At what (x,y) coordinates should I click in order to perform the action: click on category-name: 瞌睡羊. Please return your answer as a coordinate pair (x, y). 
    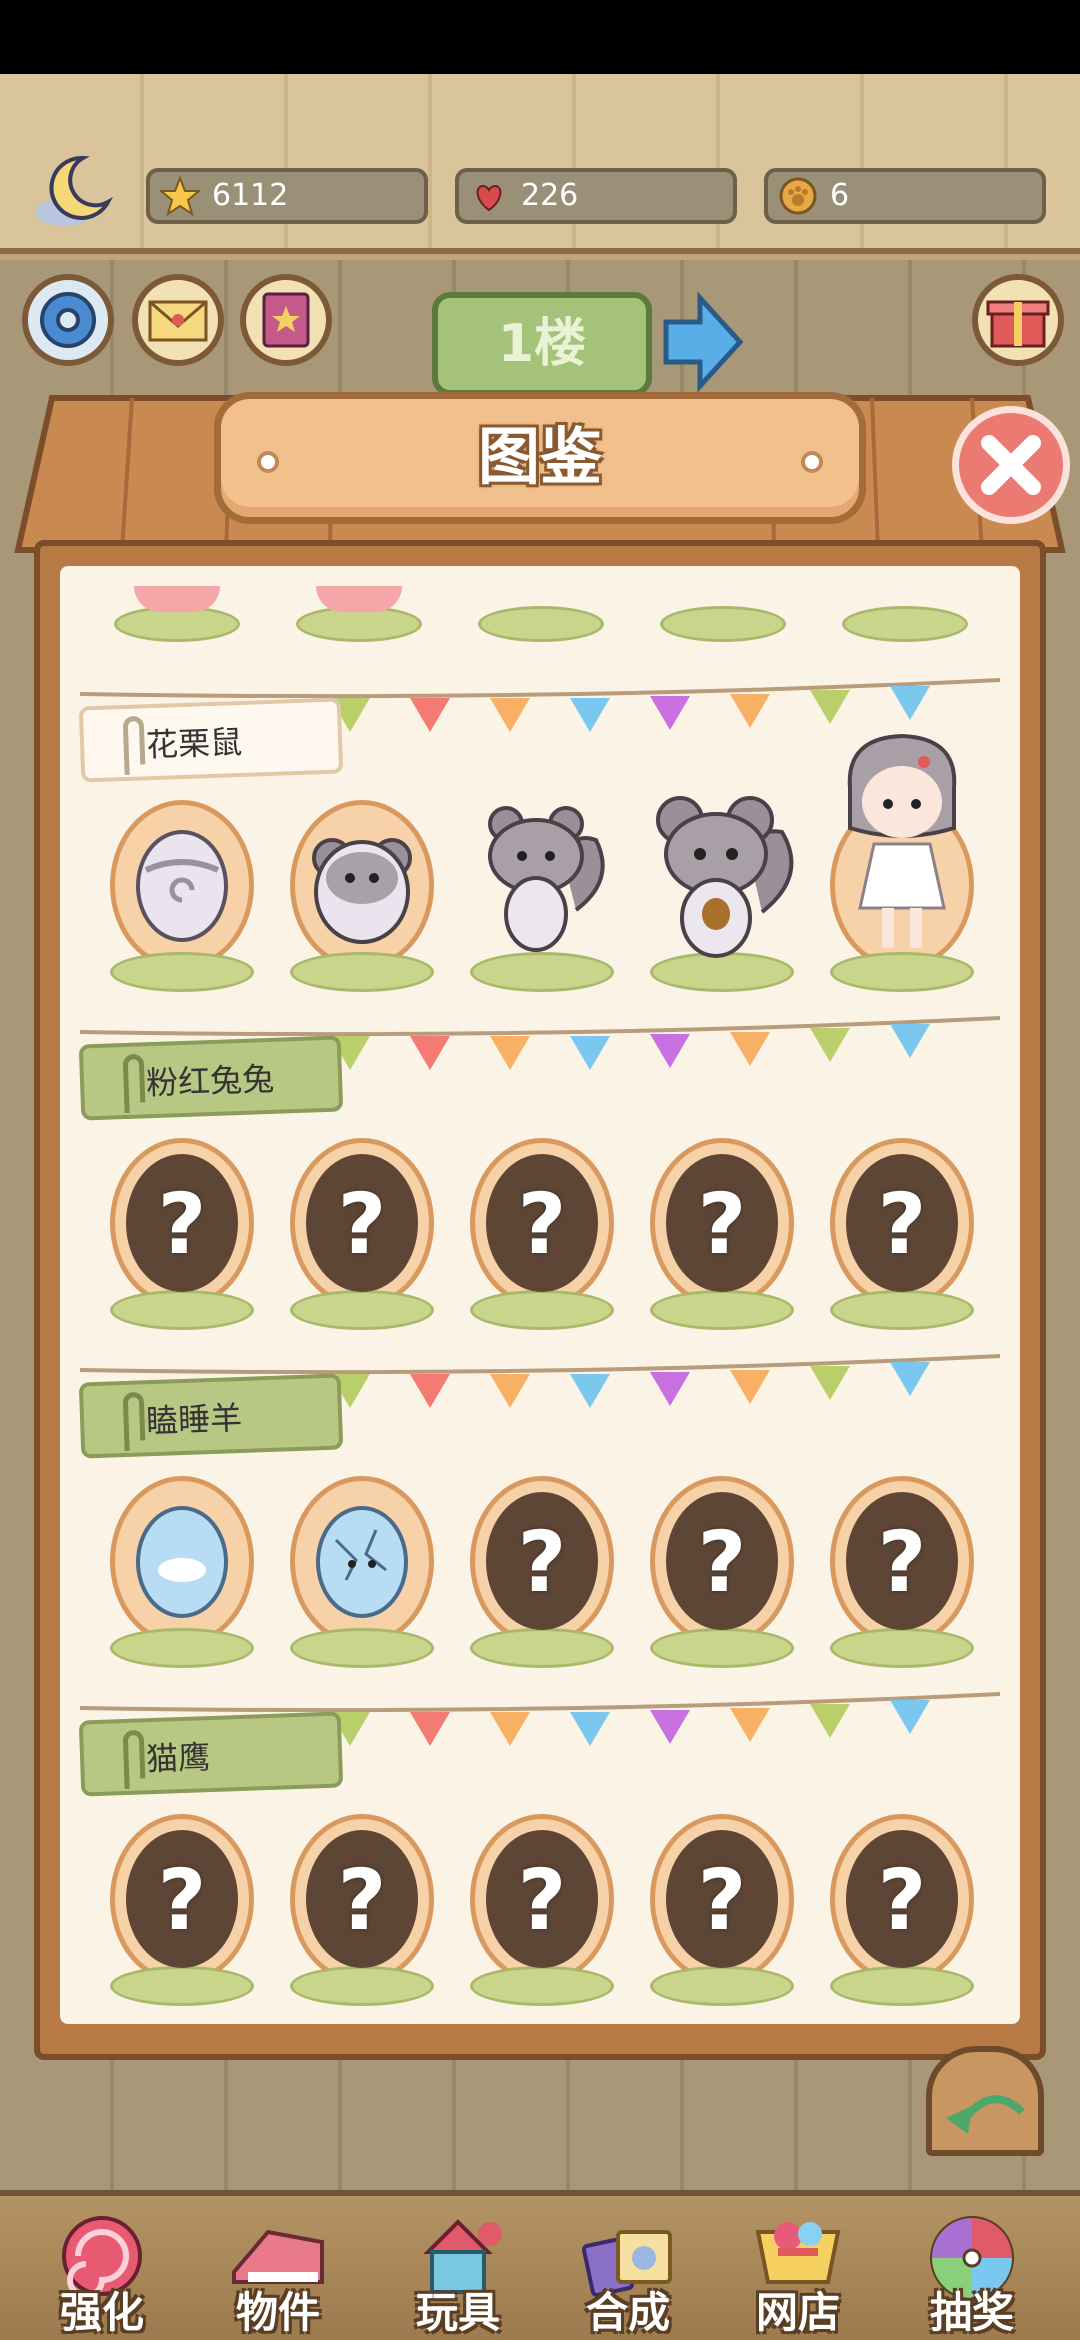
    Looking at the image, I should click on (194, 1419).